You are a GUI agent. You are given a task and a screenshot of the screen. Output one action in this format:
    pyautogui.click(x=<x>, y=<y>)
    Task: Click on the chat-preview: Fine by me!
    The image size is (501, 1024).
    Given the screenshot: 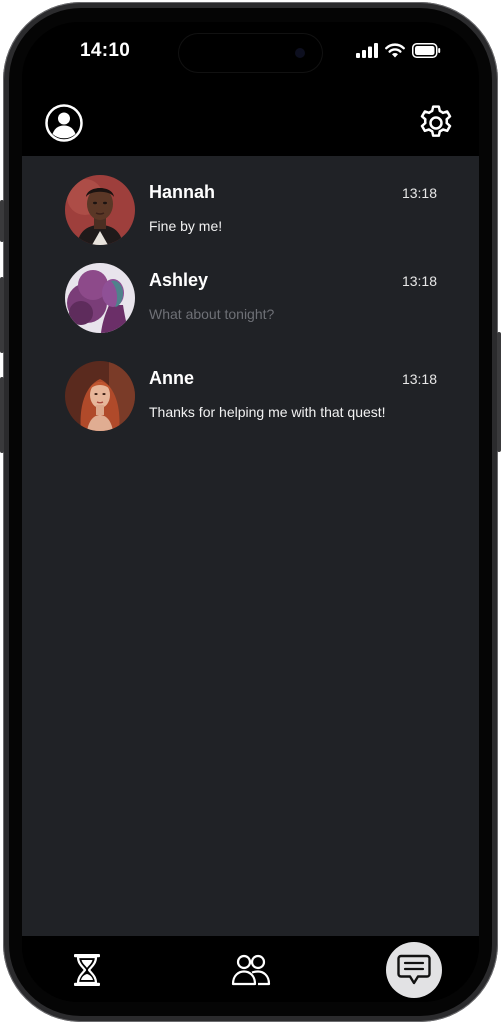 What is the action you would take?
    pyautogui.click(x=186, y=226)
    